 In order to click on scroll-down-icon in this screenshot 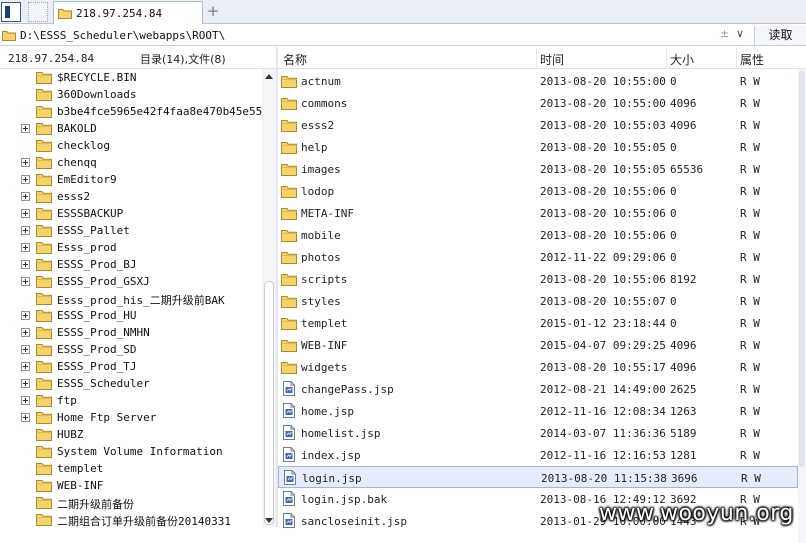, I will do `click(269, 520)`.